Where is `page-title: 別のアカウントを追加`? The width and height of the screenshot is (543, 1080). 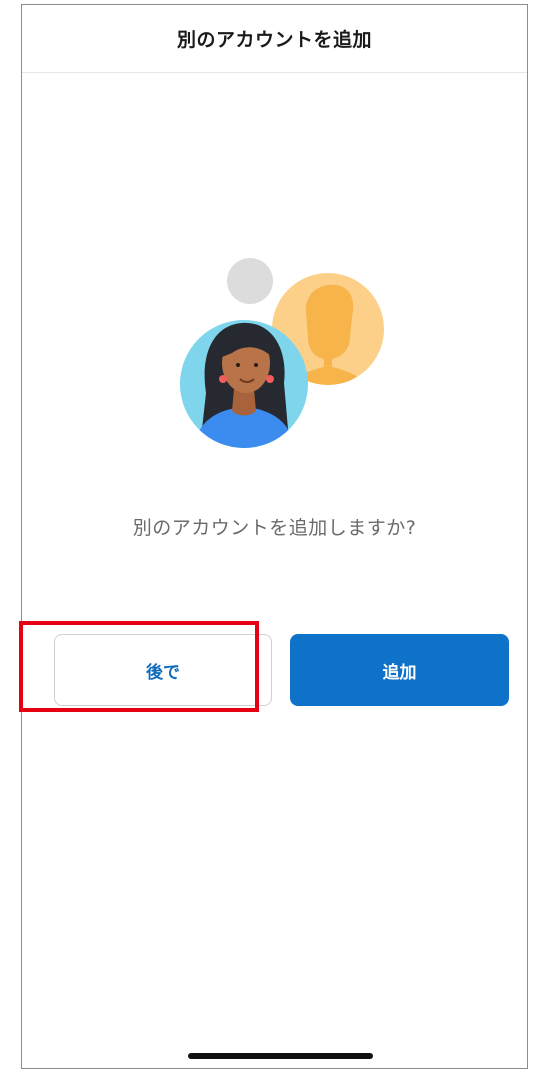
page-title: 別のアカウントを追加 is located at coordinates (274, 40).